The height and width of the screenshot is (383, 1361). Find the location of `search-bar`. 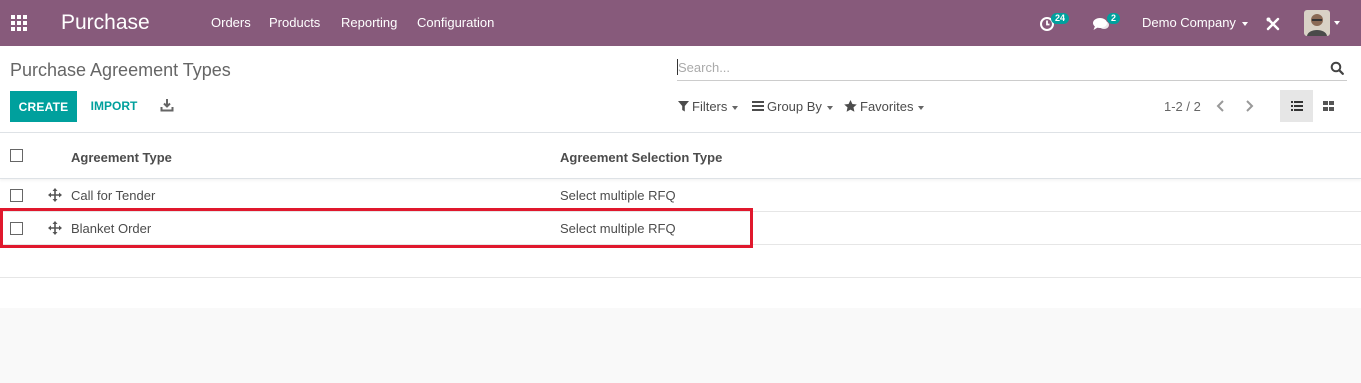

search-bar is located at coordinates (1012, 68).